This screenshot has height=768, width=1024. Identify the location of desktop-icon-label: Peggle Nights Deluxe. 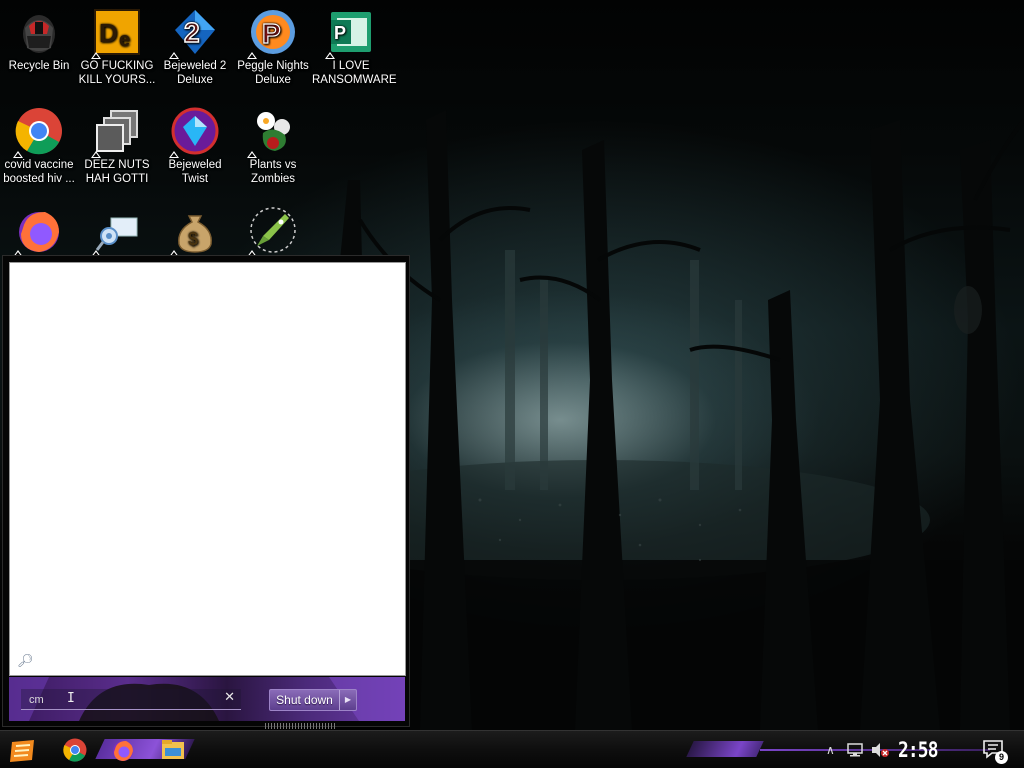
(273, 73).